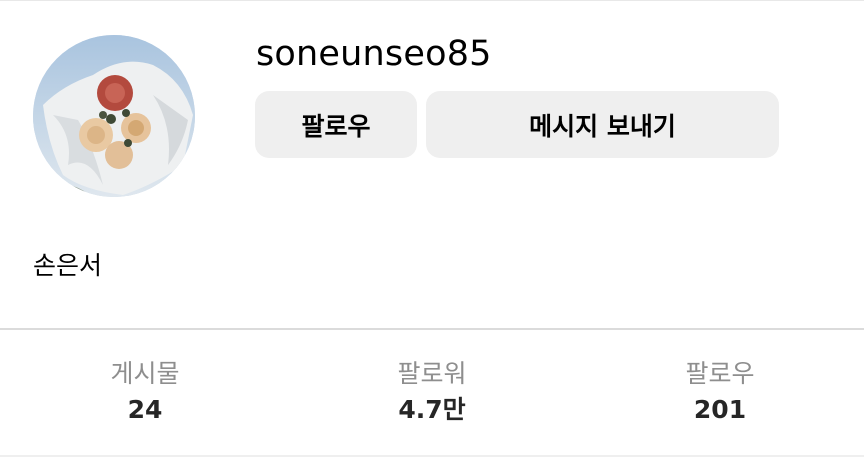 Image resolution: width=864 pixels, height=457 pixels. What do you see at coordinates (145, 392) in the screenshot?
I see `stat-posts: 게시물 24` at bounding box center [145, 392].